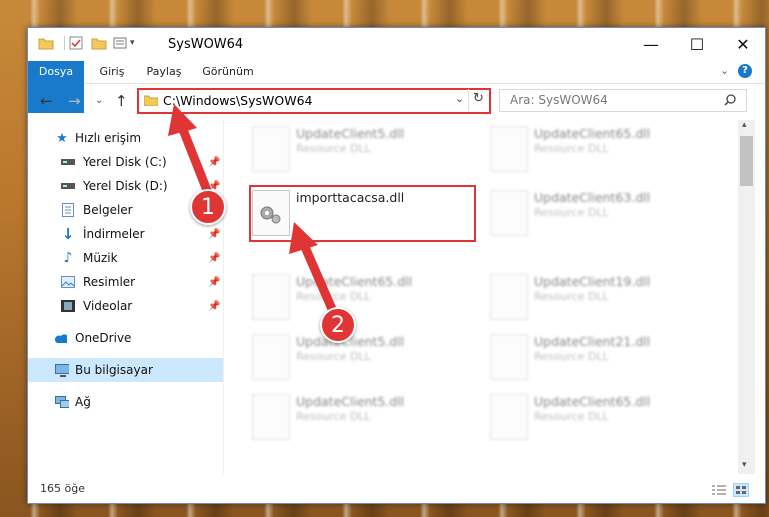 The width and height of the screenshot is (769, 517). What do you see at coordinates (362, 213) in the screenshot?
I see `file-highlight-box` at bounding box center [362, 213].